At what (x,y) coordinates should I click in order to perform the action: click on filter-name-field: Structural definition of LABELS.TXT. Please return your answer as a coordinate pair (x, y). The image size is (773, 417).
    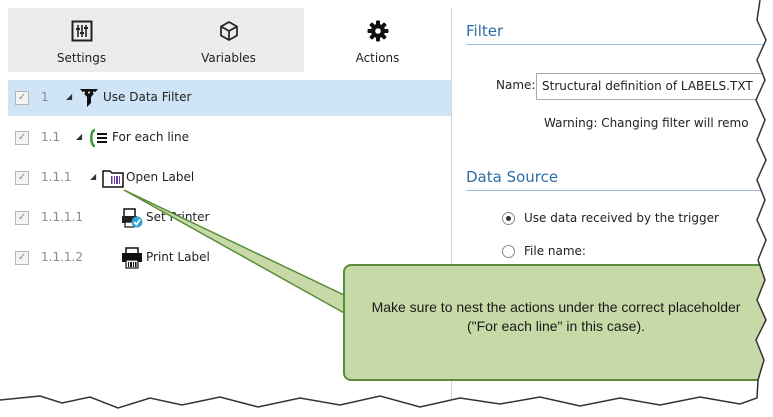
    Looking at the image, I should click on (654, 86).